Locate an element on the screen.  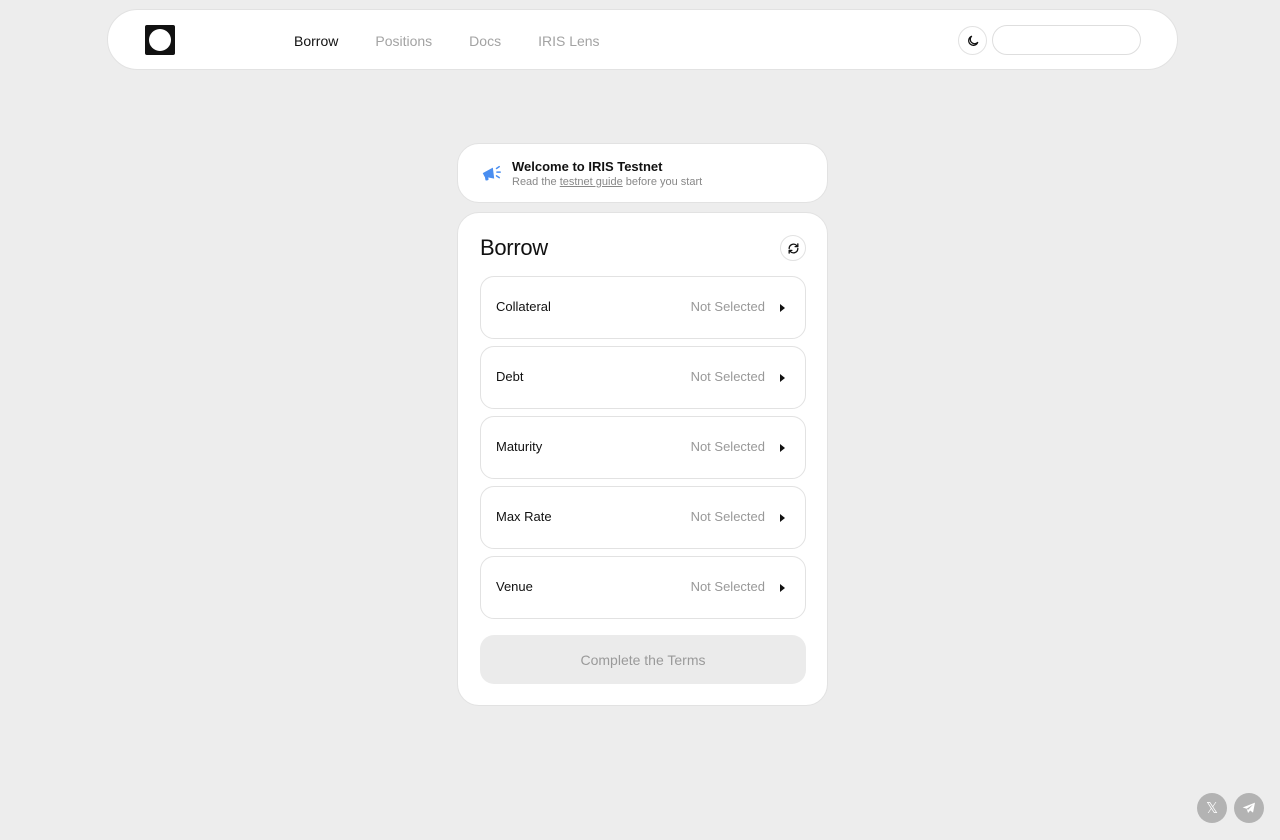
banner-subtitle: Read the testnet guide before you start is located at coordinates (607, 182).